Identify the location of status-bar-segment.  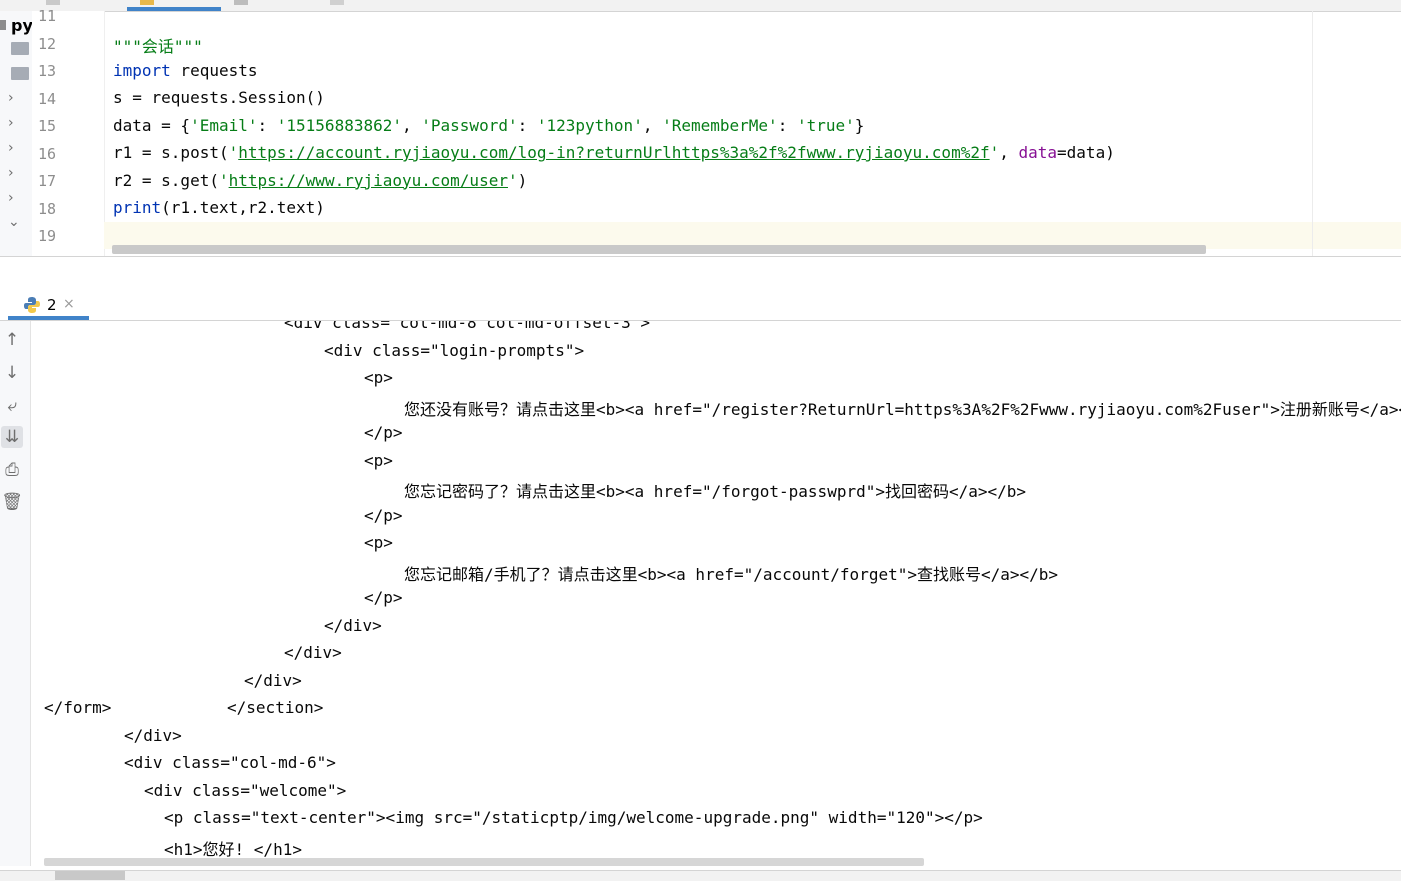
(90, 875).